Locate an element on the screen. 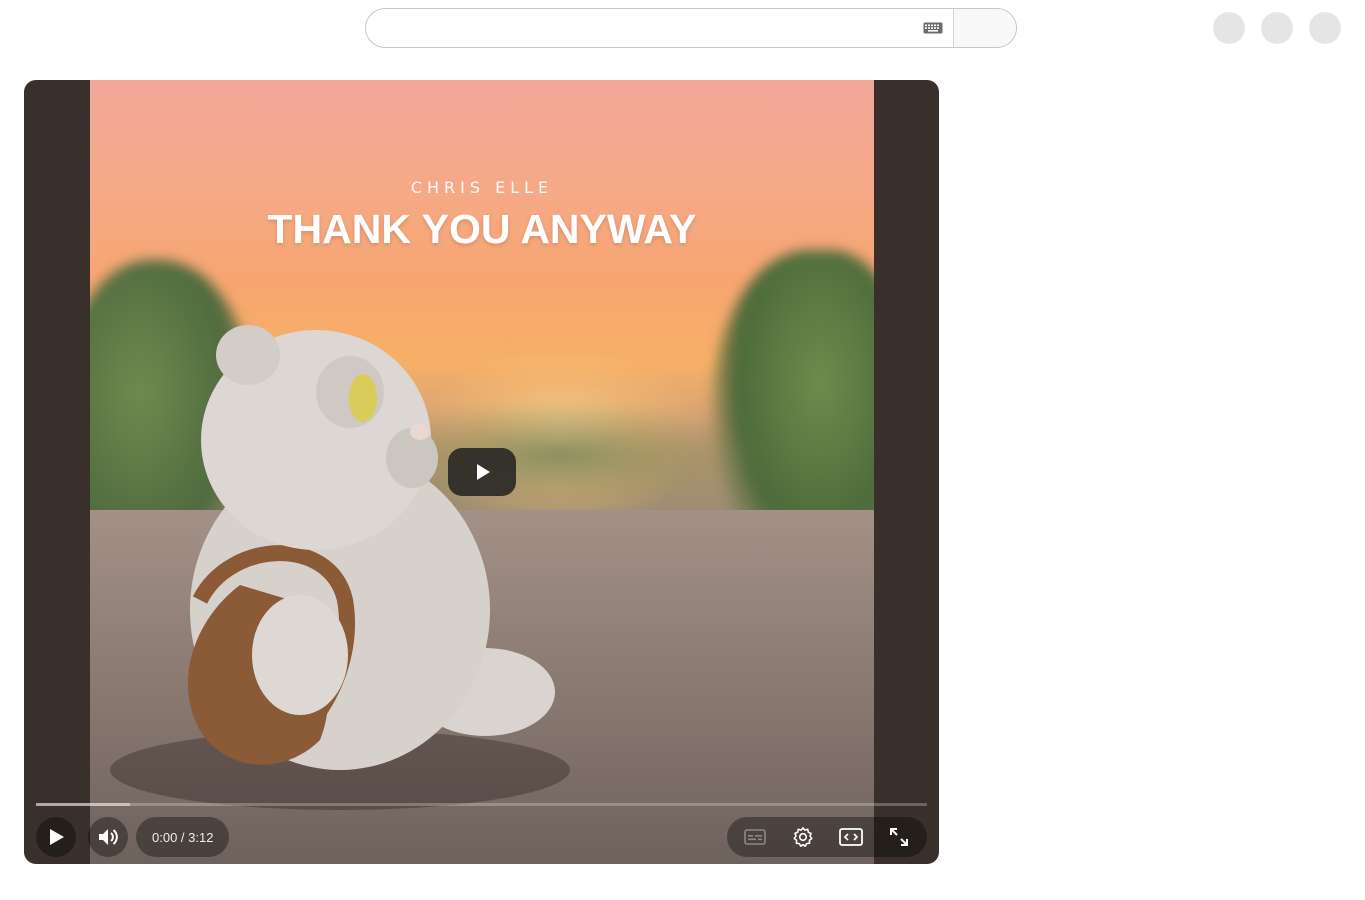  keyboard-icon is located at coordinates (933, 28).